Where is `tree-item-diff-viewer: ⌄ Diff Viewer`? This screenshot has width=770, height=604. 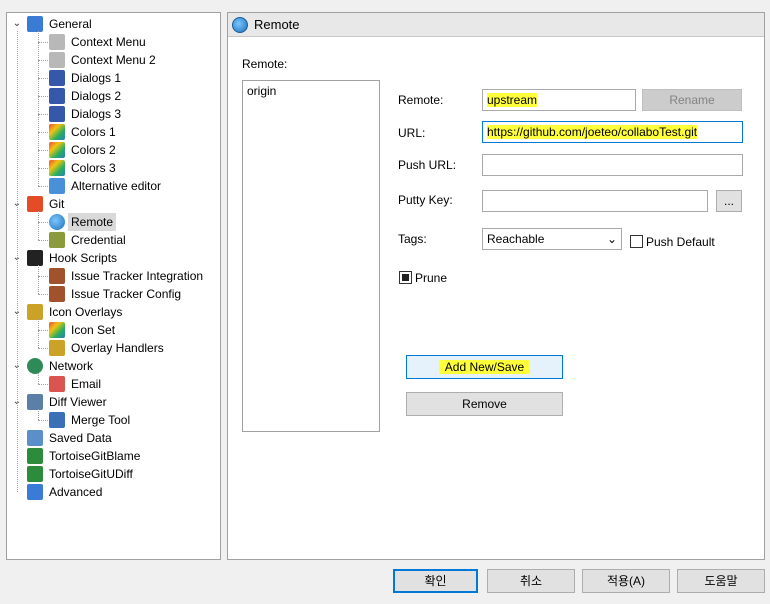
tree-item-diff-viewer: ⌄ Diff Viewer is located at coordinates (60, 402).